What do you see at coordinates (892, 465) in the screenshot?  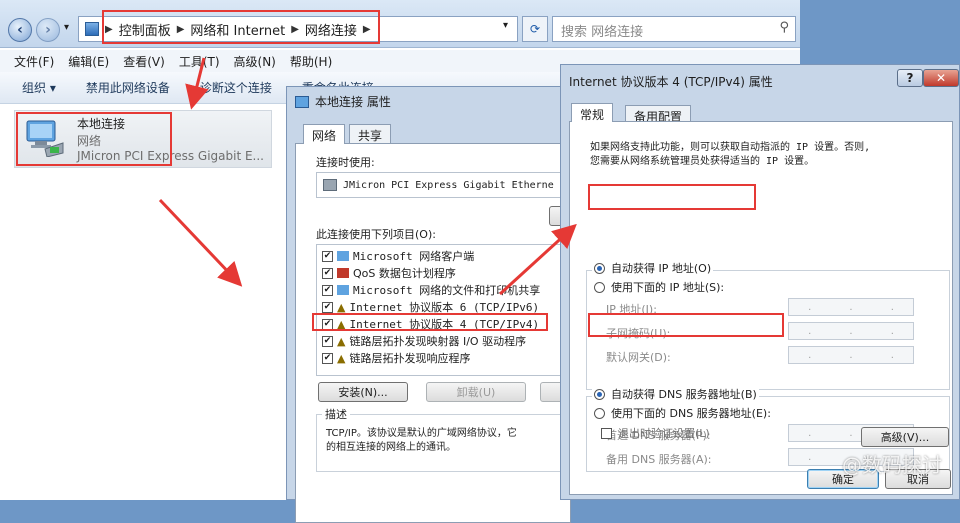 I see `watermark: @数码探讨` at bounding box center [892, 465].